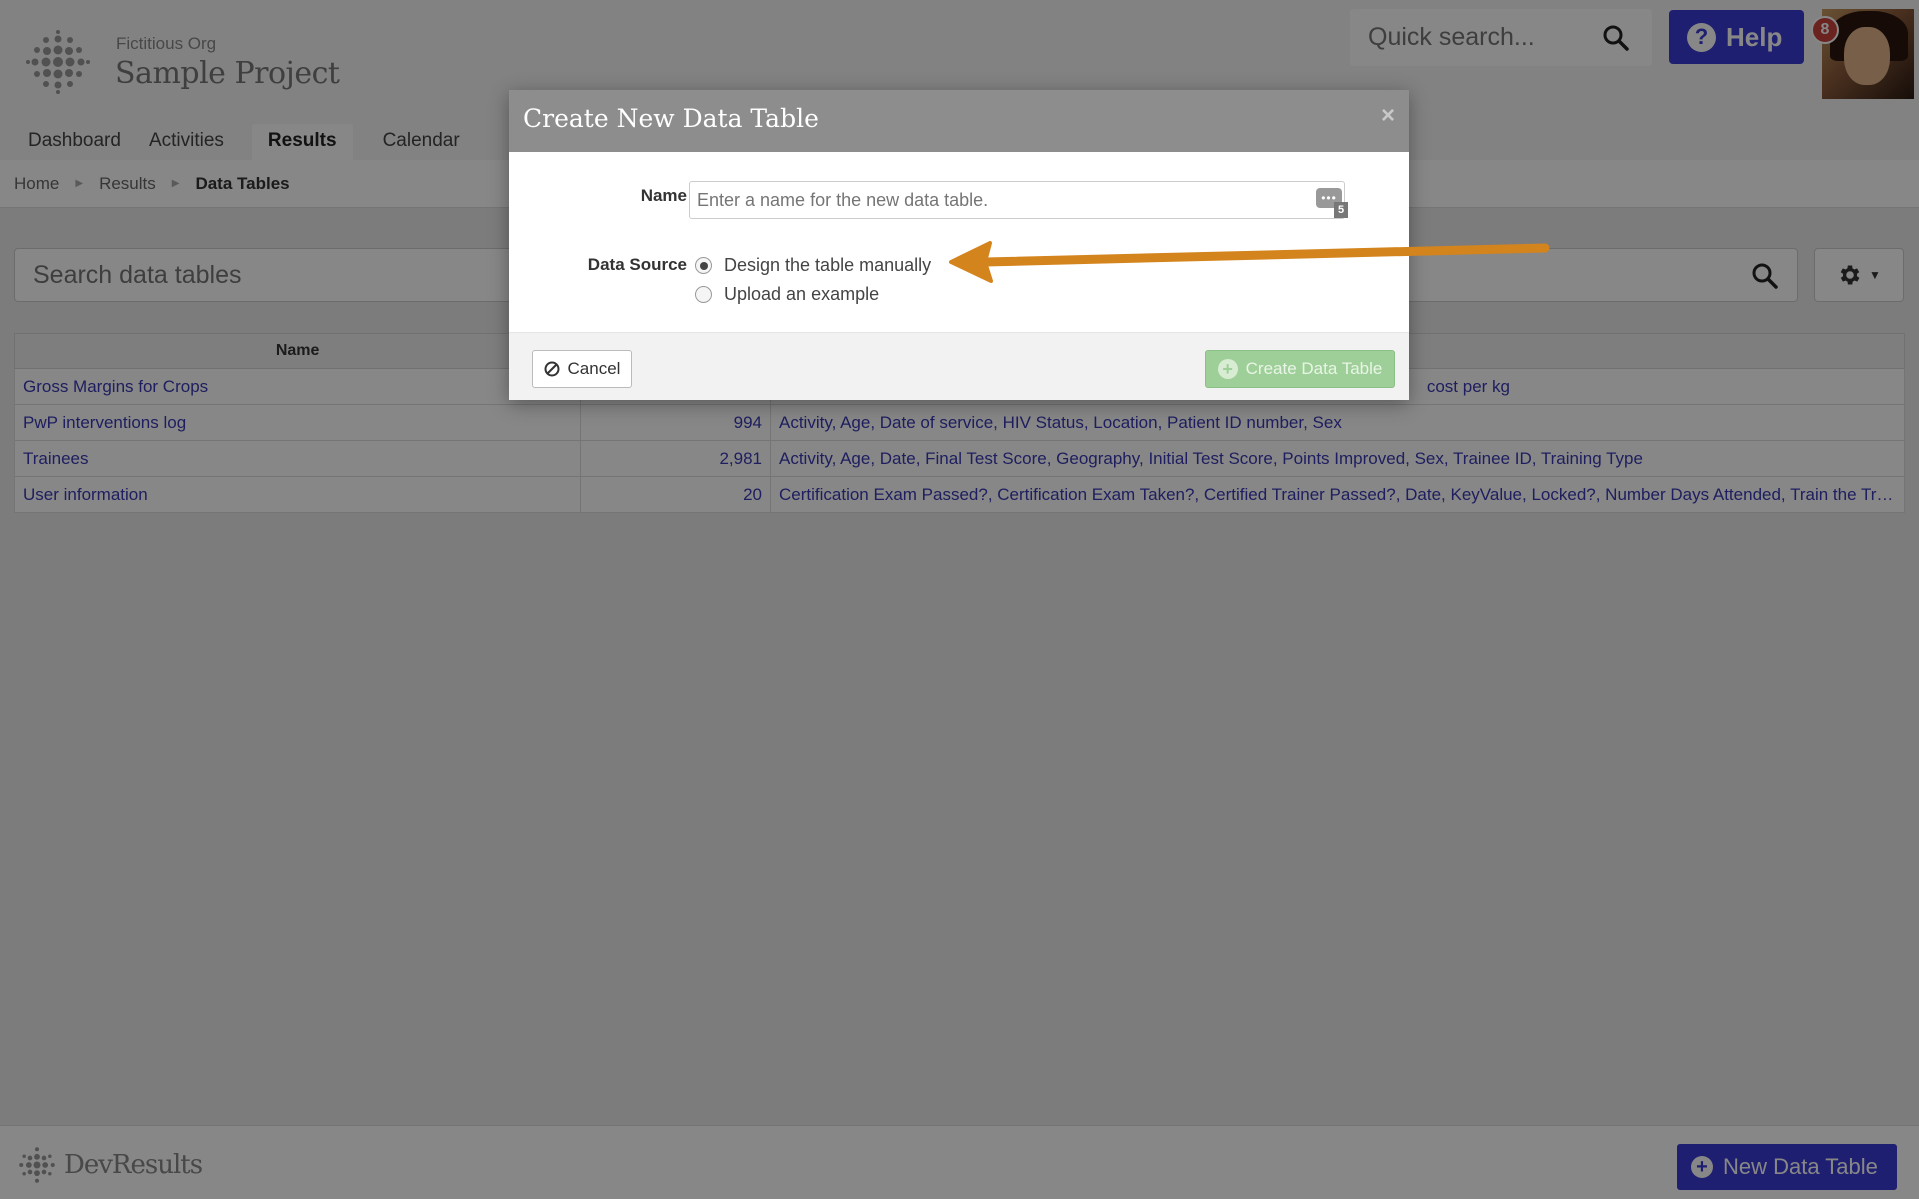 The width and height of the screenshot is (1919, 1199). Describe the element at coordinates (703, 265) in the screenshot. I see `radio-button-checked` at that location.